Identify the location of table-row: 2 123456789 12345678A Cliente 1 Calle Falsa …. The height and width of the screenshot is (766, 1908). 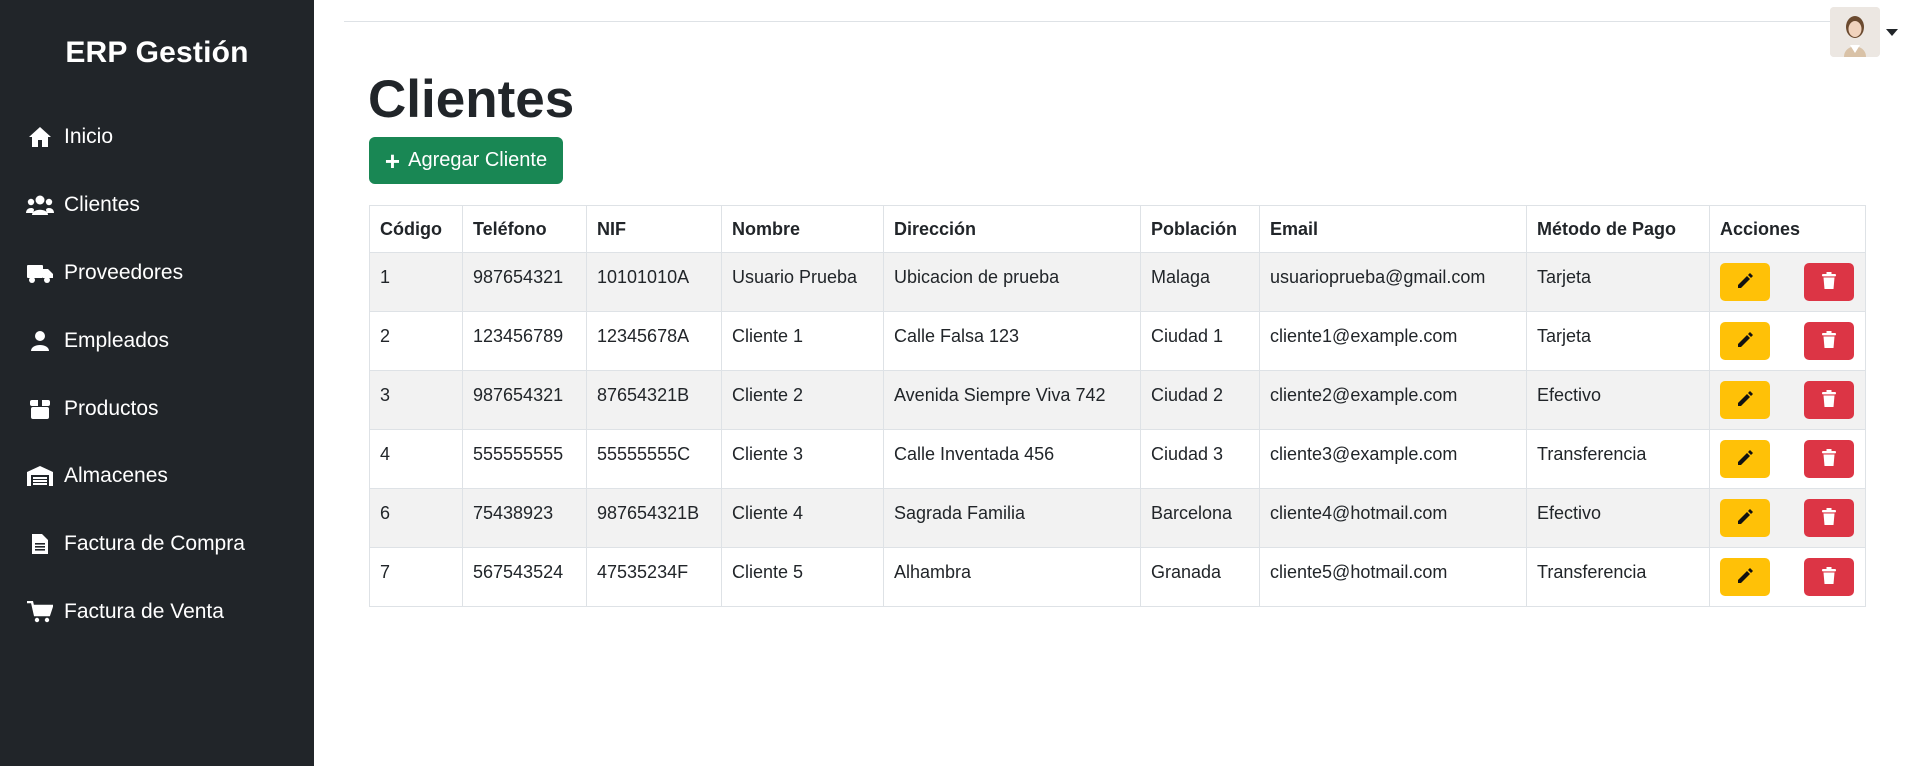
(1117, 341).